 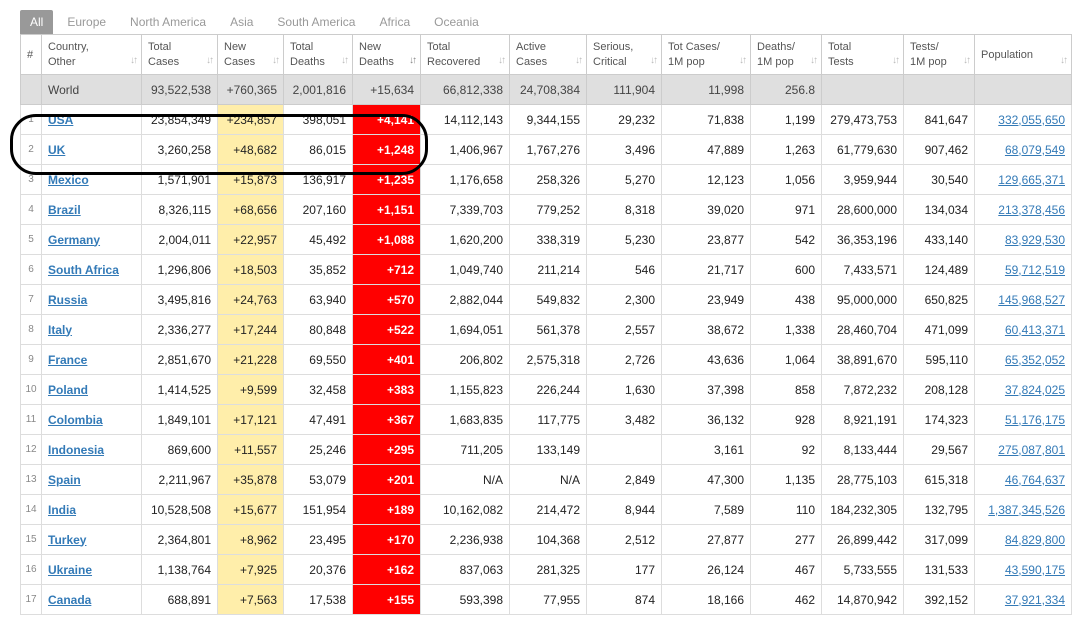 I want to click on population-link: 1,387,345,526, so click(x=1026, y=510).